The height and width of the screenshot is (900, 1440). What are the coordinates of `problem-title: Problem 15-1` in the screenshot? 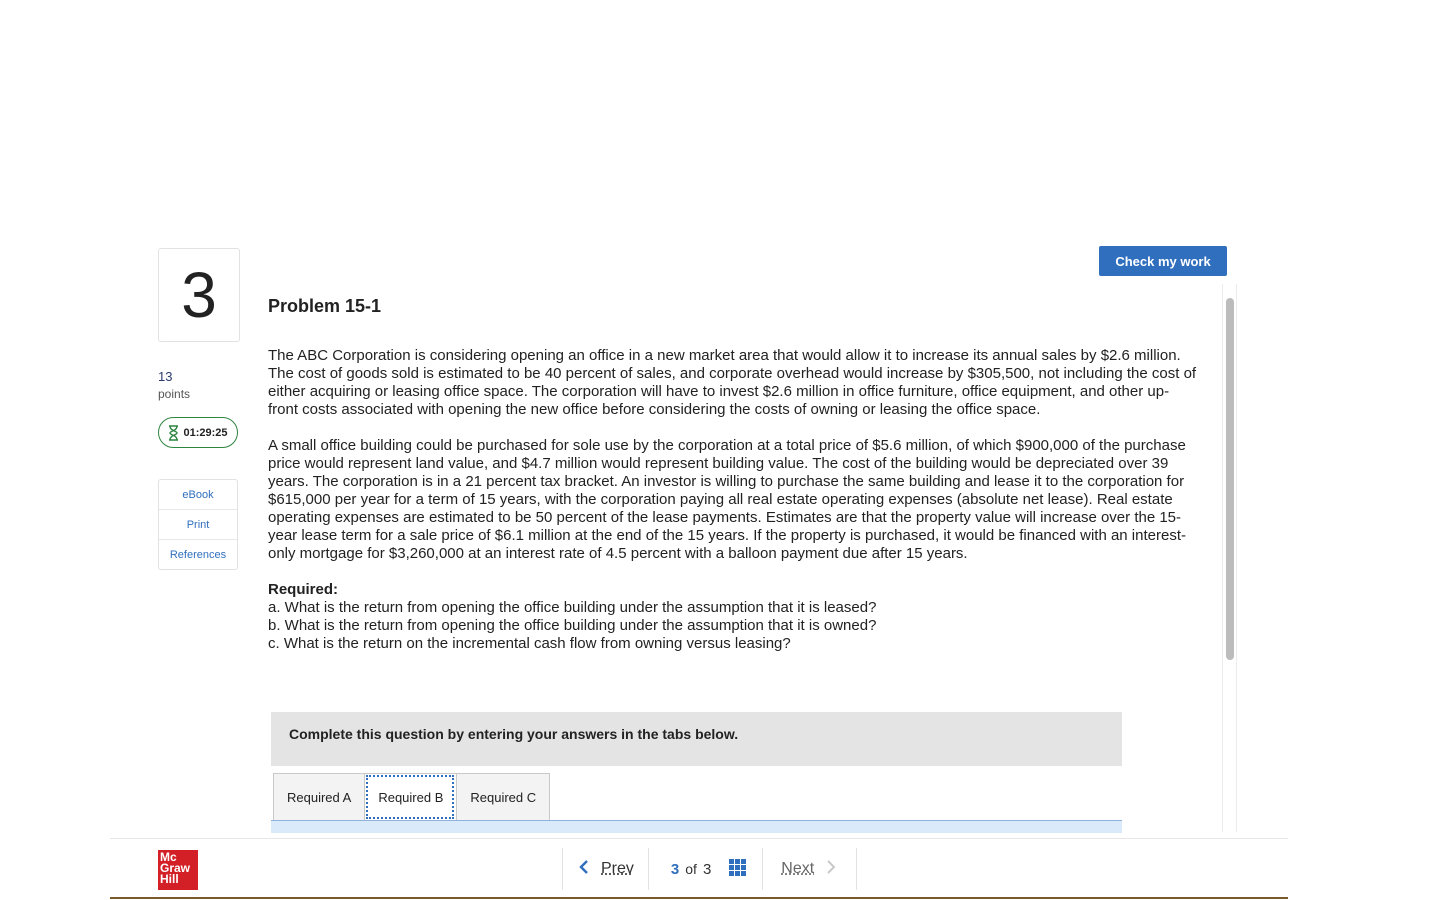 It's located at (325, 306).